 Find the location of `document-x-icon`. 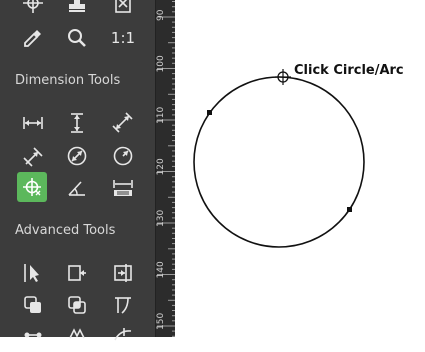

document-x-icon is located at coordinates (123, 7).